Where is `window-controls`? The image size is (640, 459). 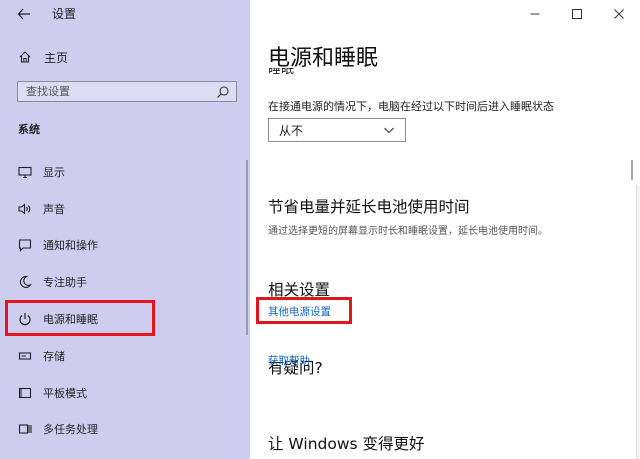
window-controls is located at coordinates (577, 14).